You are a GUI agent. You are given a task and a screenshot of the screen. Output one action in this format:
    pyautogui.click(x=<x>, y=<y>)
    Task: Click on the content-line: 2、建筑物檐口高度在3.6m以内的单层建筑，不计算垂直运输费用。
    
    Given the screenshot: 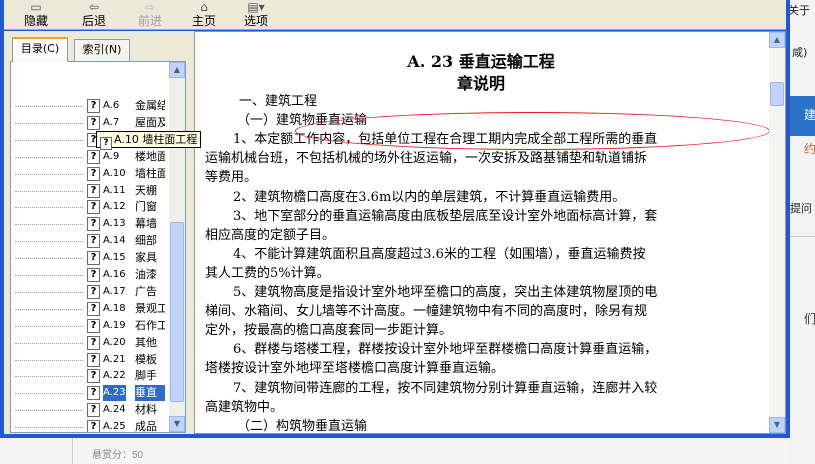 What is the action you would take?
    pyautogui.click(x=429, y=197)
    